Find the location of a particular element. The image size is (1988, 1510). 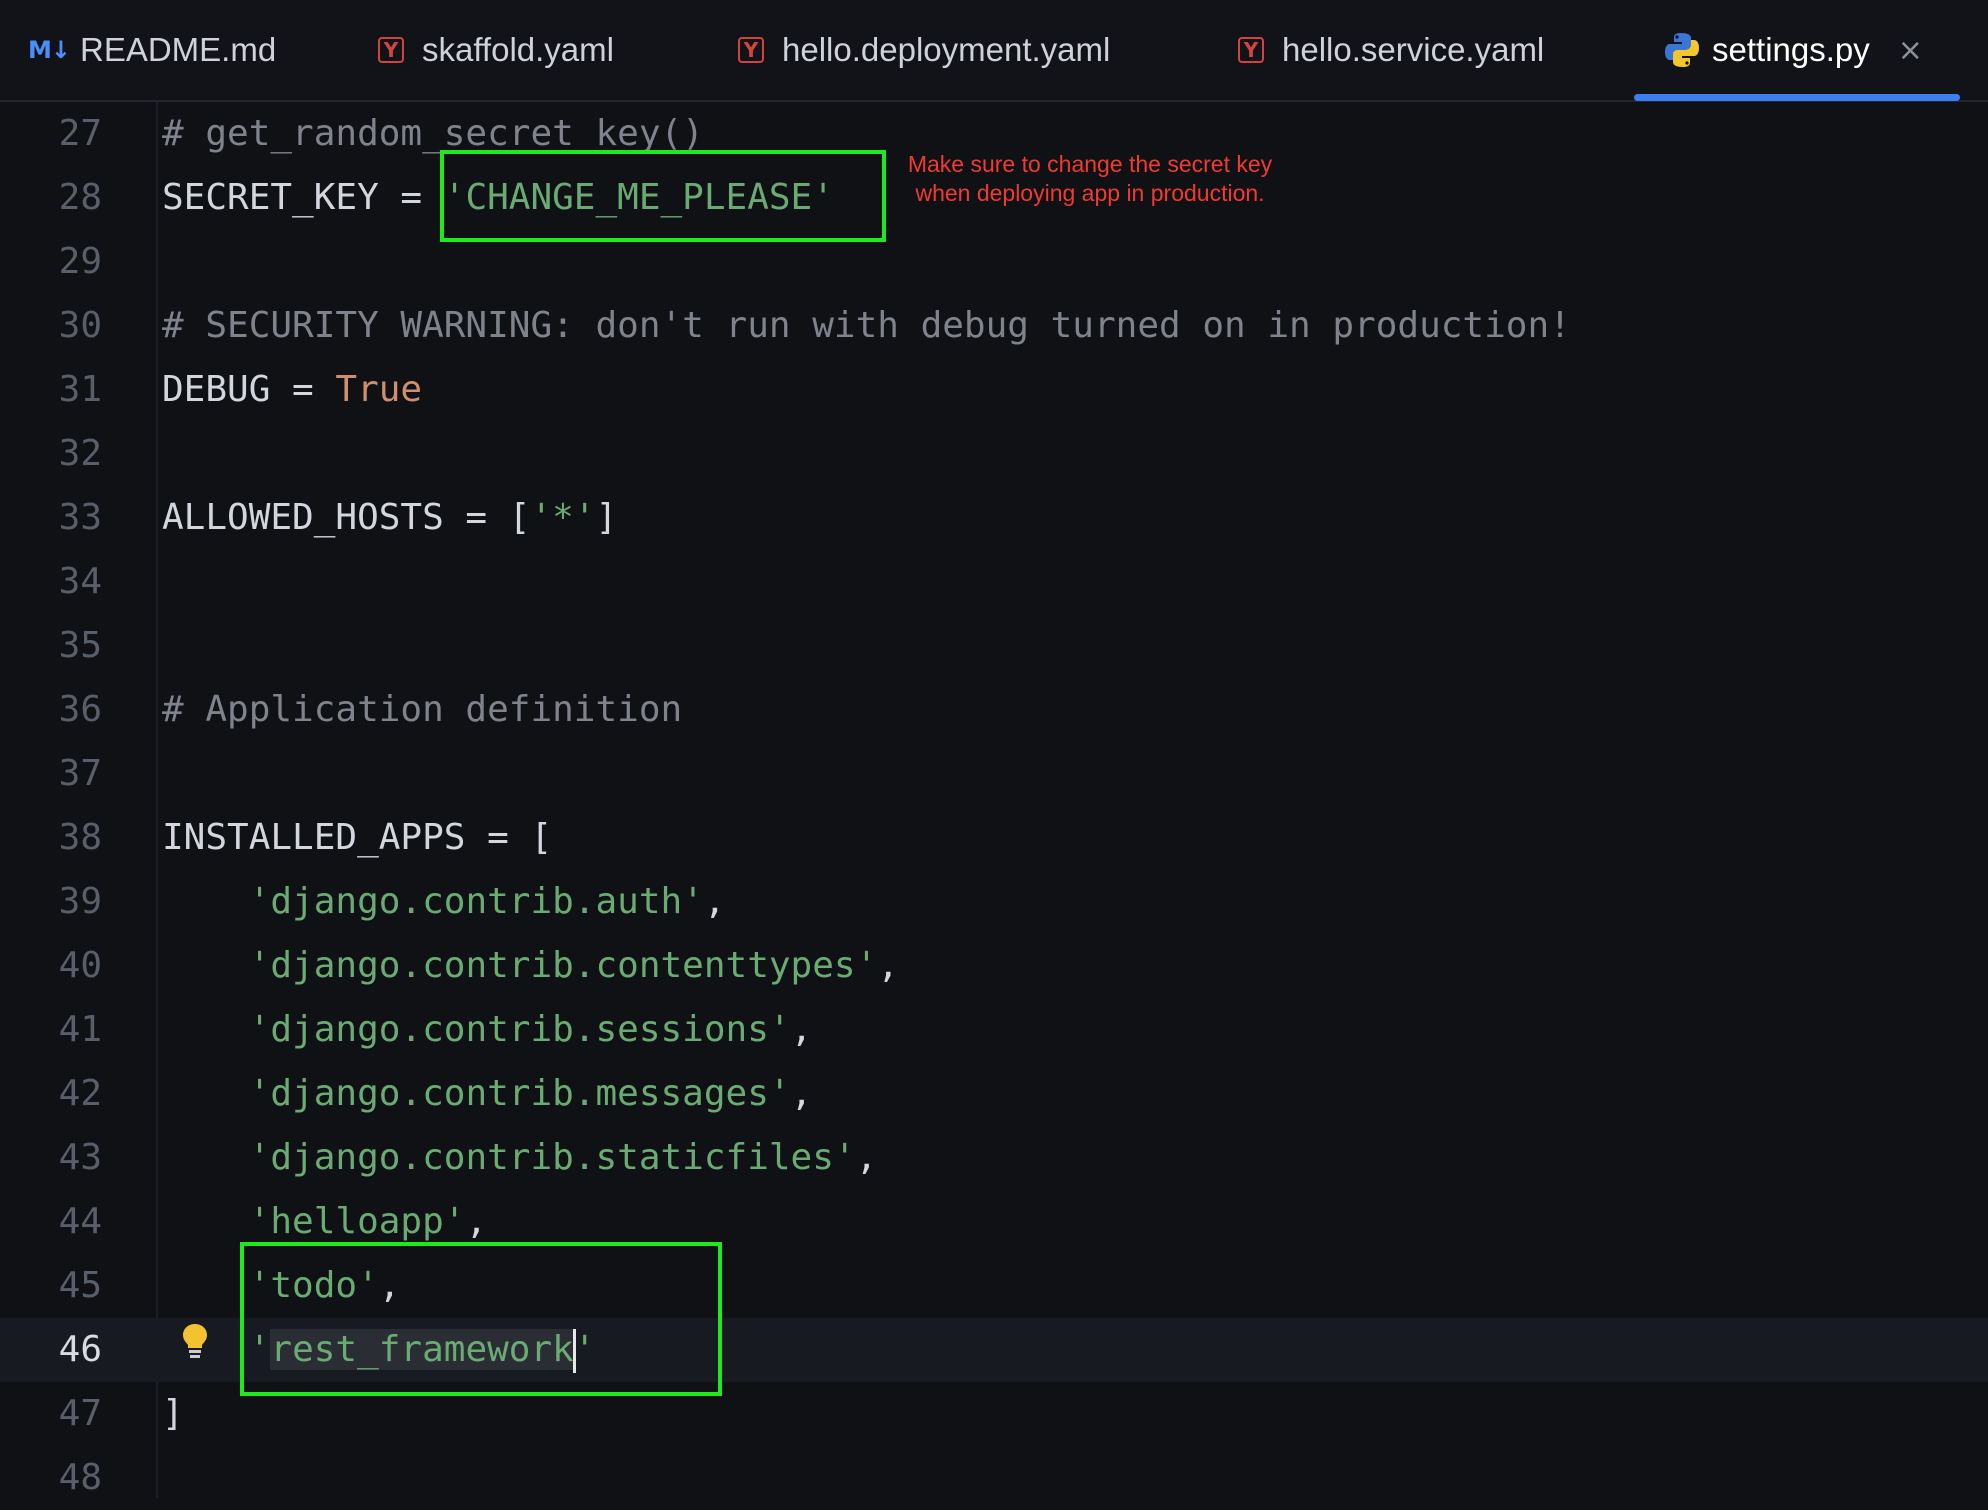

code-string: 'django.contrib.auth' is located at coordinates (476, 901).